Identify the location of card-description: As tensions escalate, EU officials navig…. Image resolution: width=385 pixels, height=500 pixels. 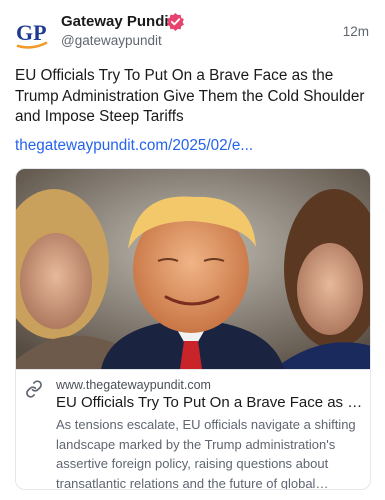
(206, 453).